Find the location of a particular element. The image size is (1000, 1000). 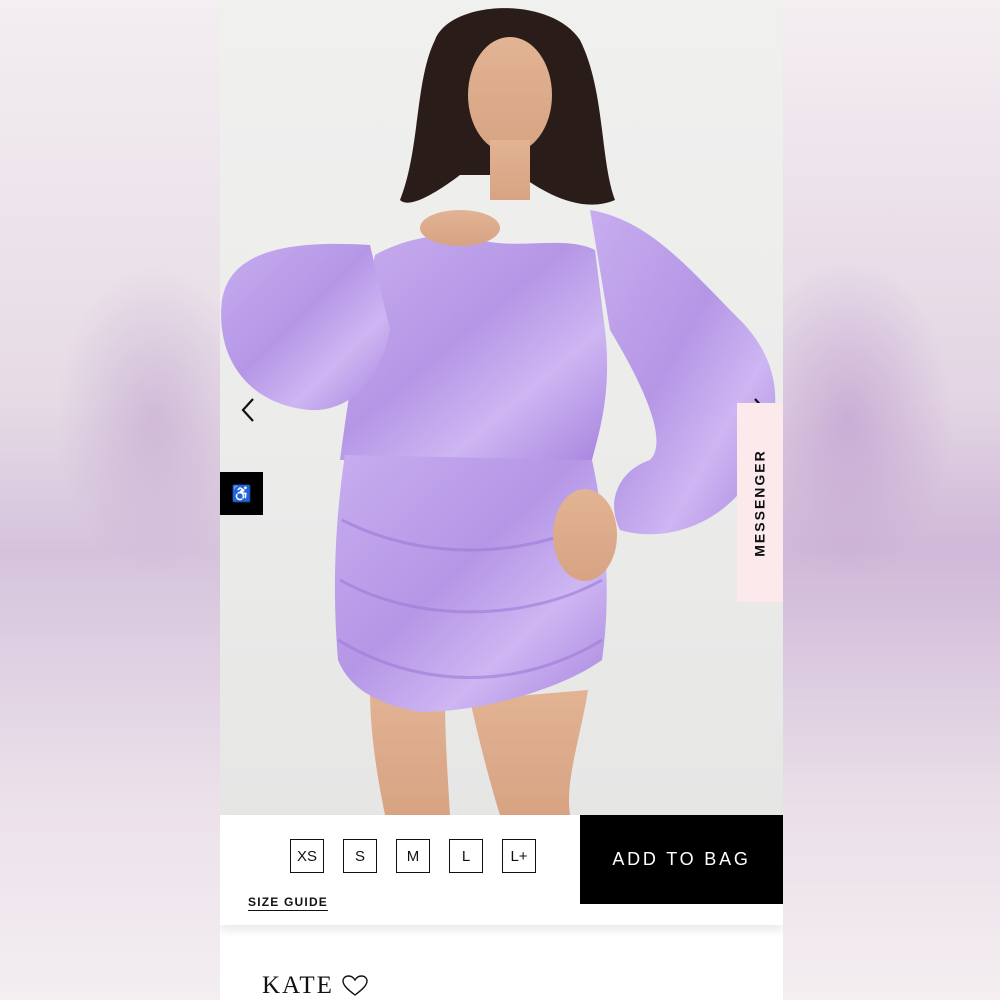

add-to-bag-button: ADD TO BAG is located at coordinates (681, 859).